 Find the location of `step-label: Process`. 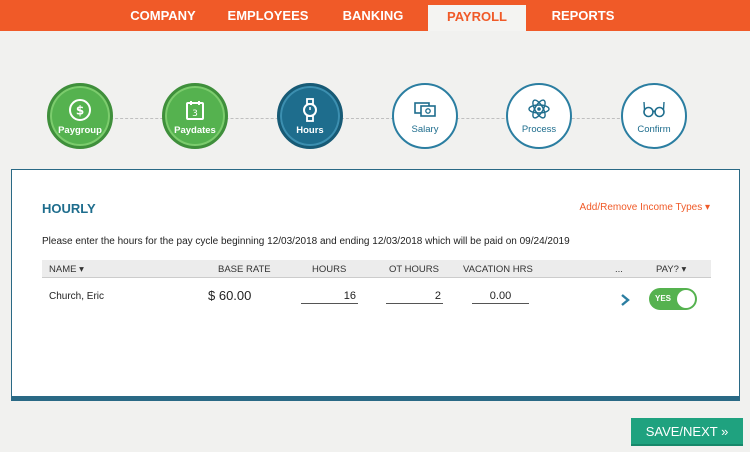

step-label: Process is located at coordinates (539, 129).